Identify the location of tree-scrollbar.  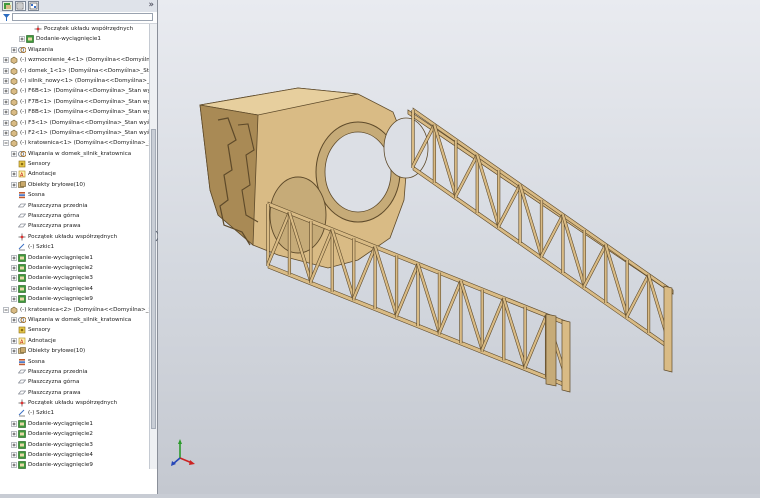
(153, 246).